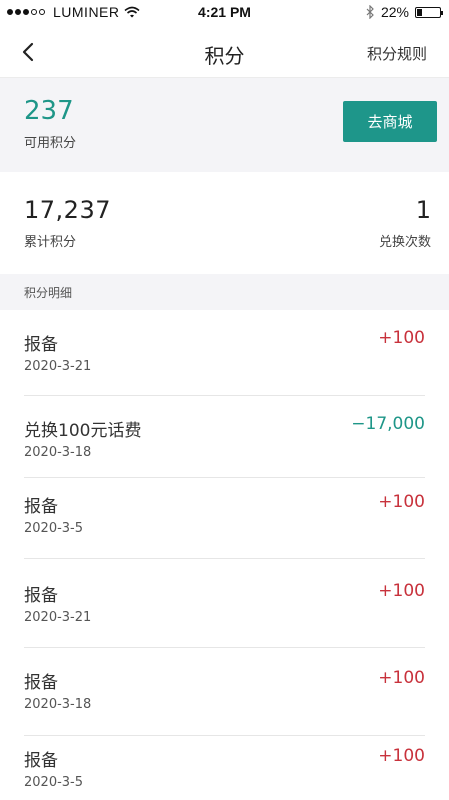 The width and height of the screenshot is (449, 800). What do you see at coordinates (429, 12) in the screenshot?
I see `battery-icon` at bounding box center [429, 12].